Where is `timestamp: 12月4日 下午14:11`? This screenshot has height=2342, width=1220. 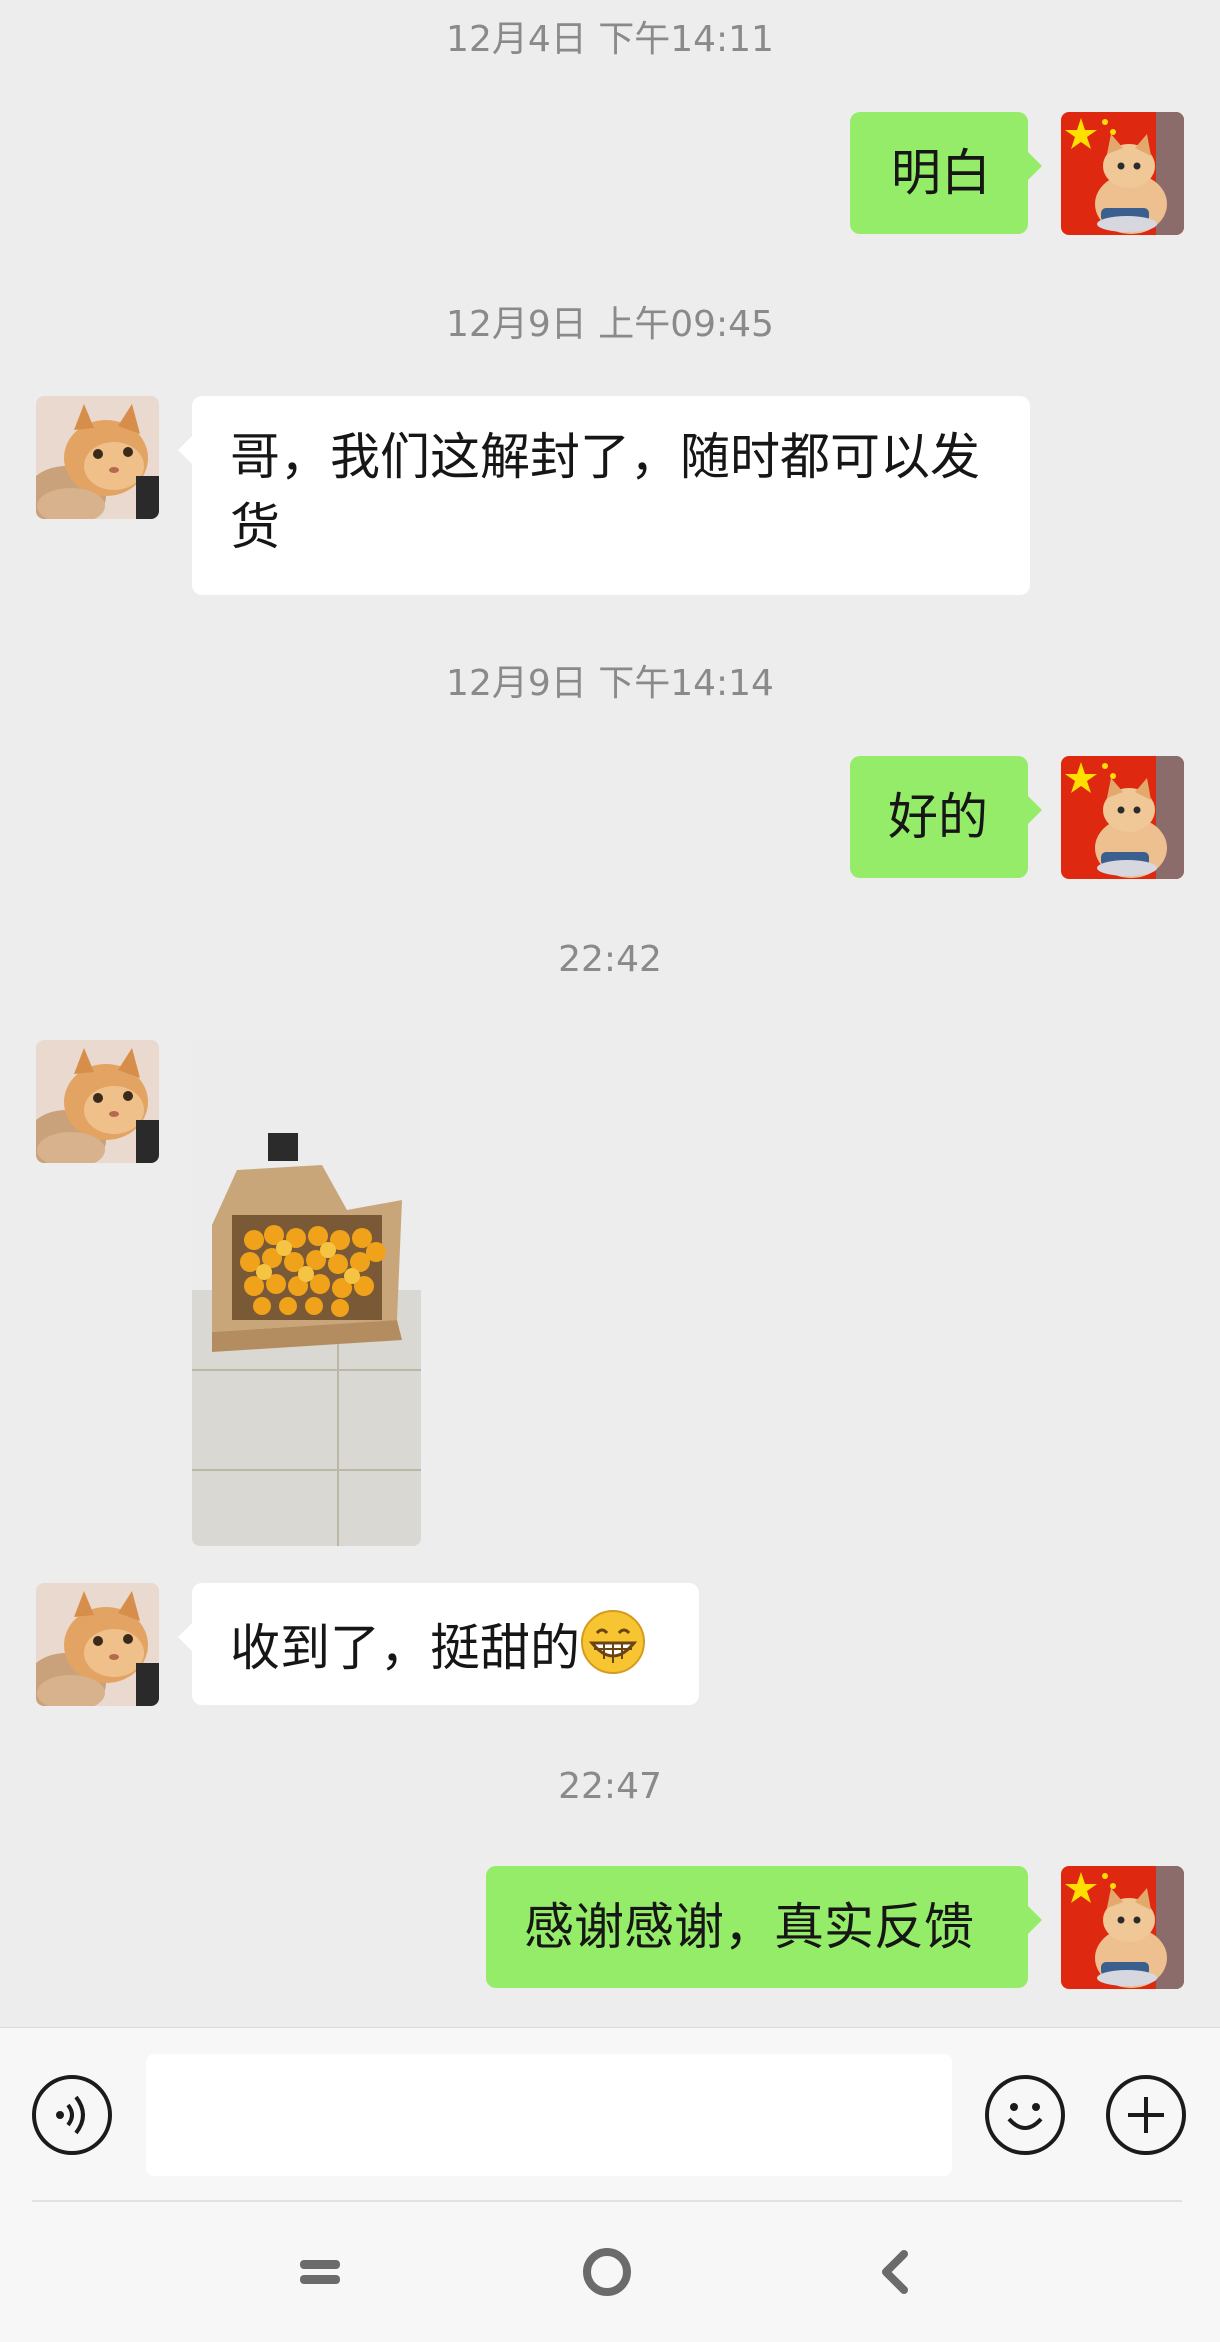 timestamp: 12月4日 下午14:11 is located at coordinates (610, 39).